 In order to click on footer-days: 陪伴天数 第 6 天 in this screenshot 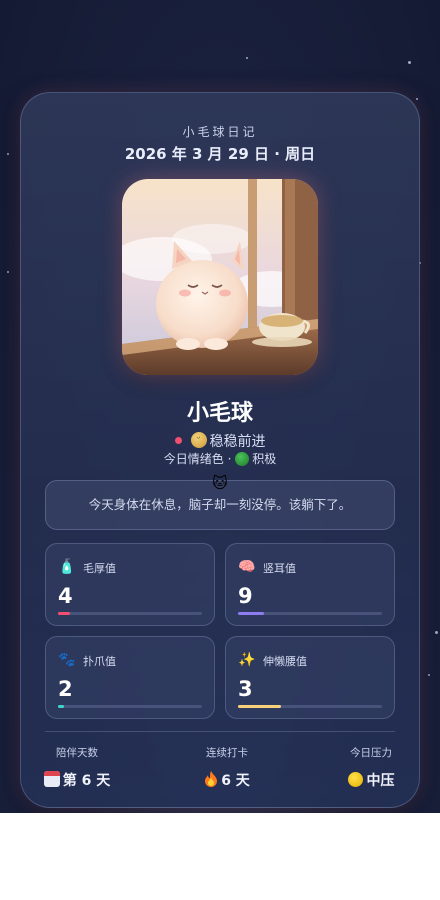, I will do `click(77, 767)`.